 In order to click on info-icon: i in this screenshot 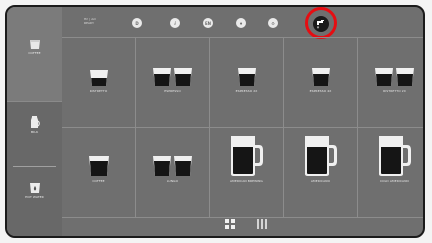, I will do `click(175, 23)`.